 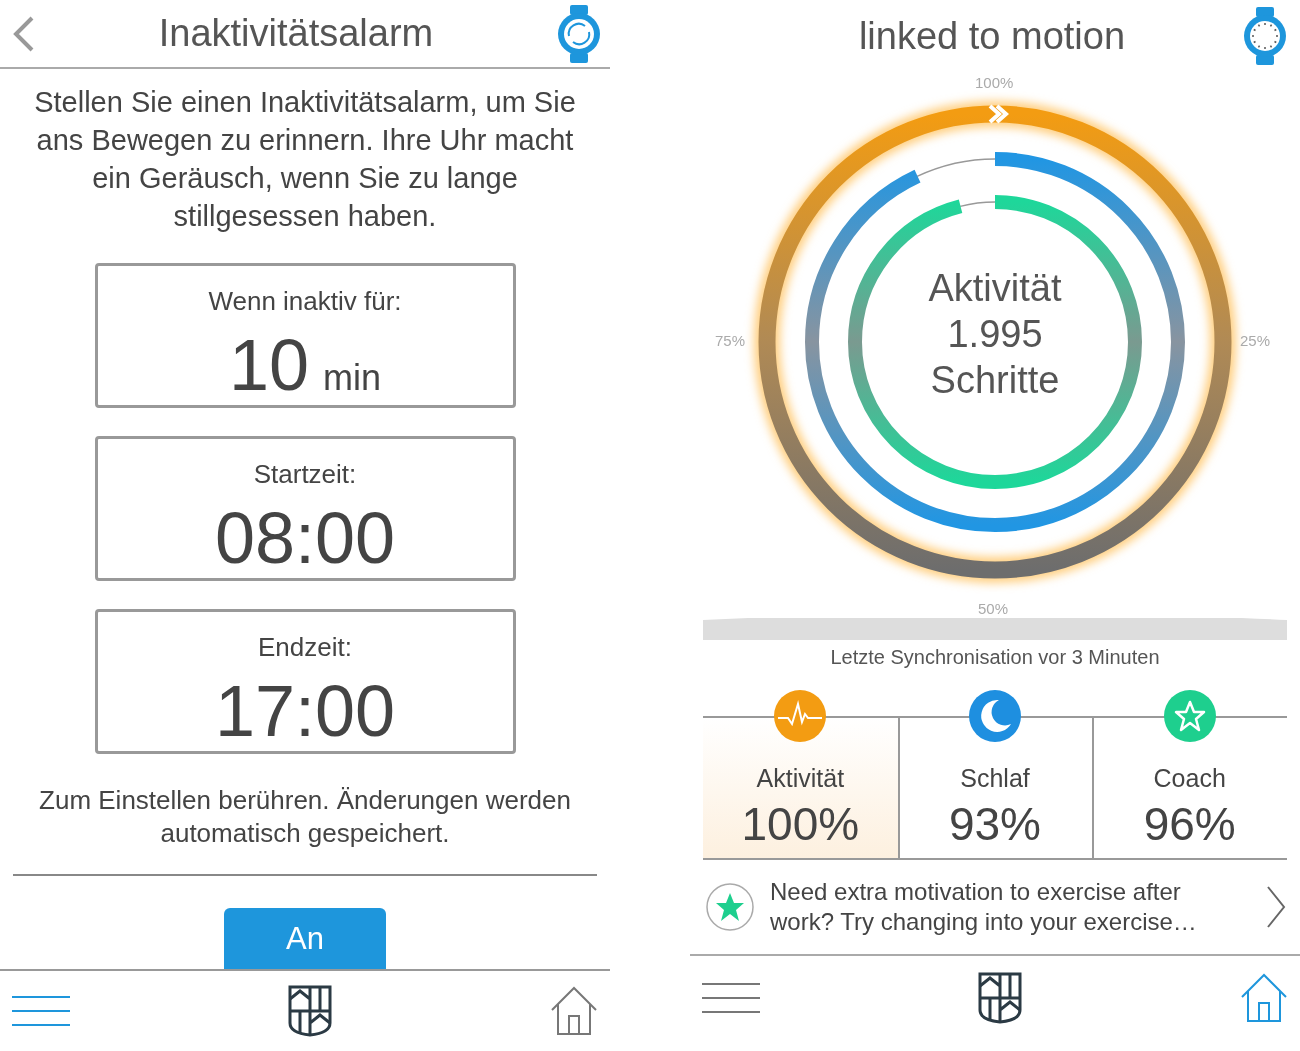 I want to click on stat-tile: Schlaf 93%, so click(x=995, y=774).